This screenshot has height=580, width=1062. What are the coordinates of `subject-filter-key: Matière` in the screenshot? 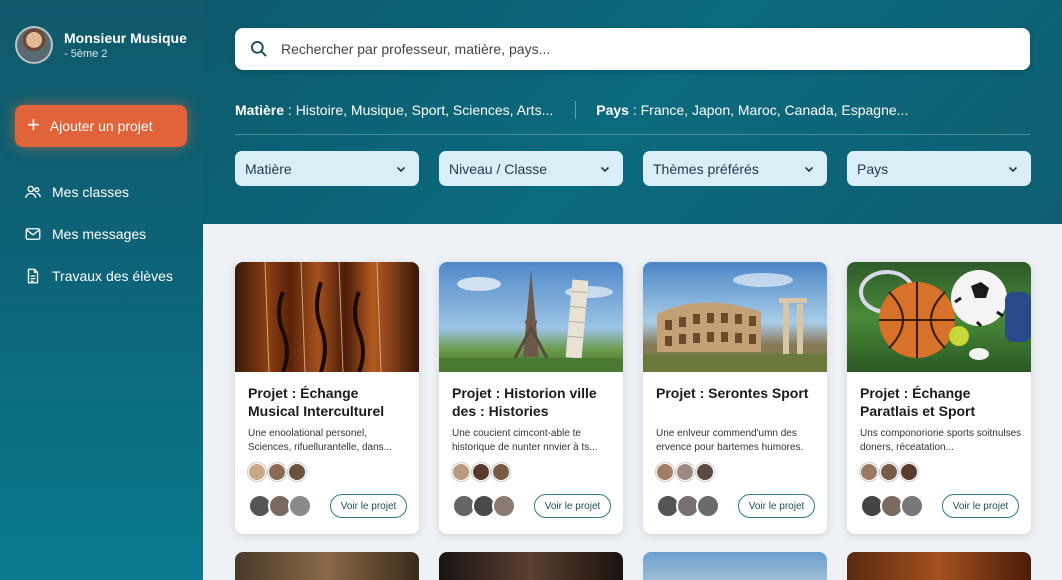 It's located at (260, 110).